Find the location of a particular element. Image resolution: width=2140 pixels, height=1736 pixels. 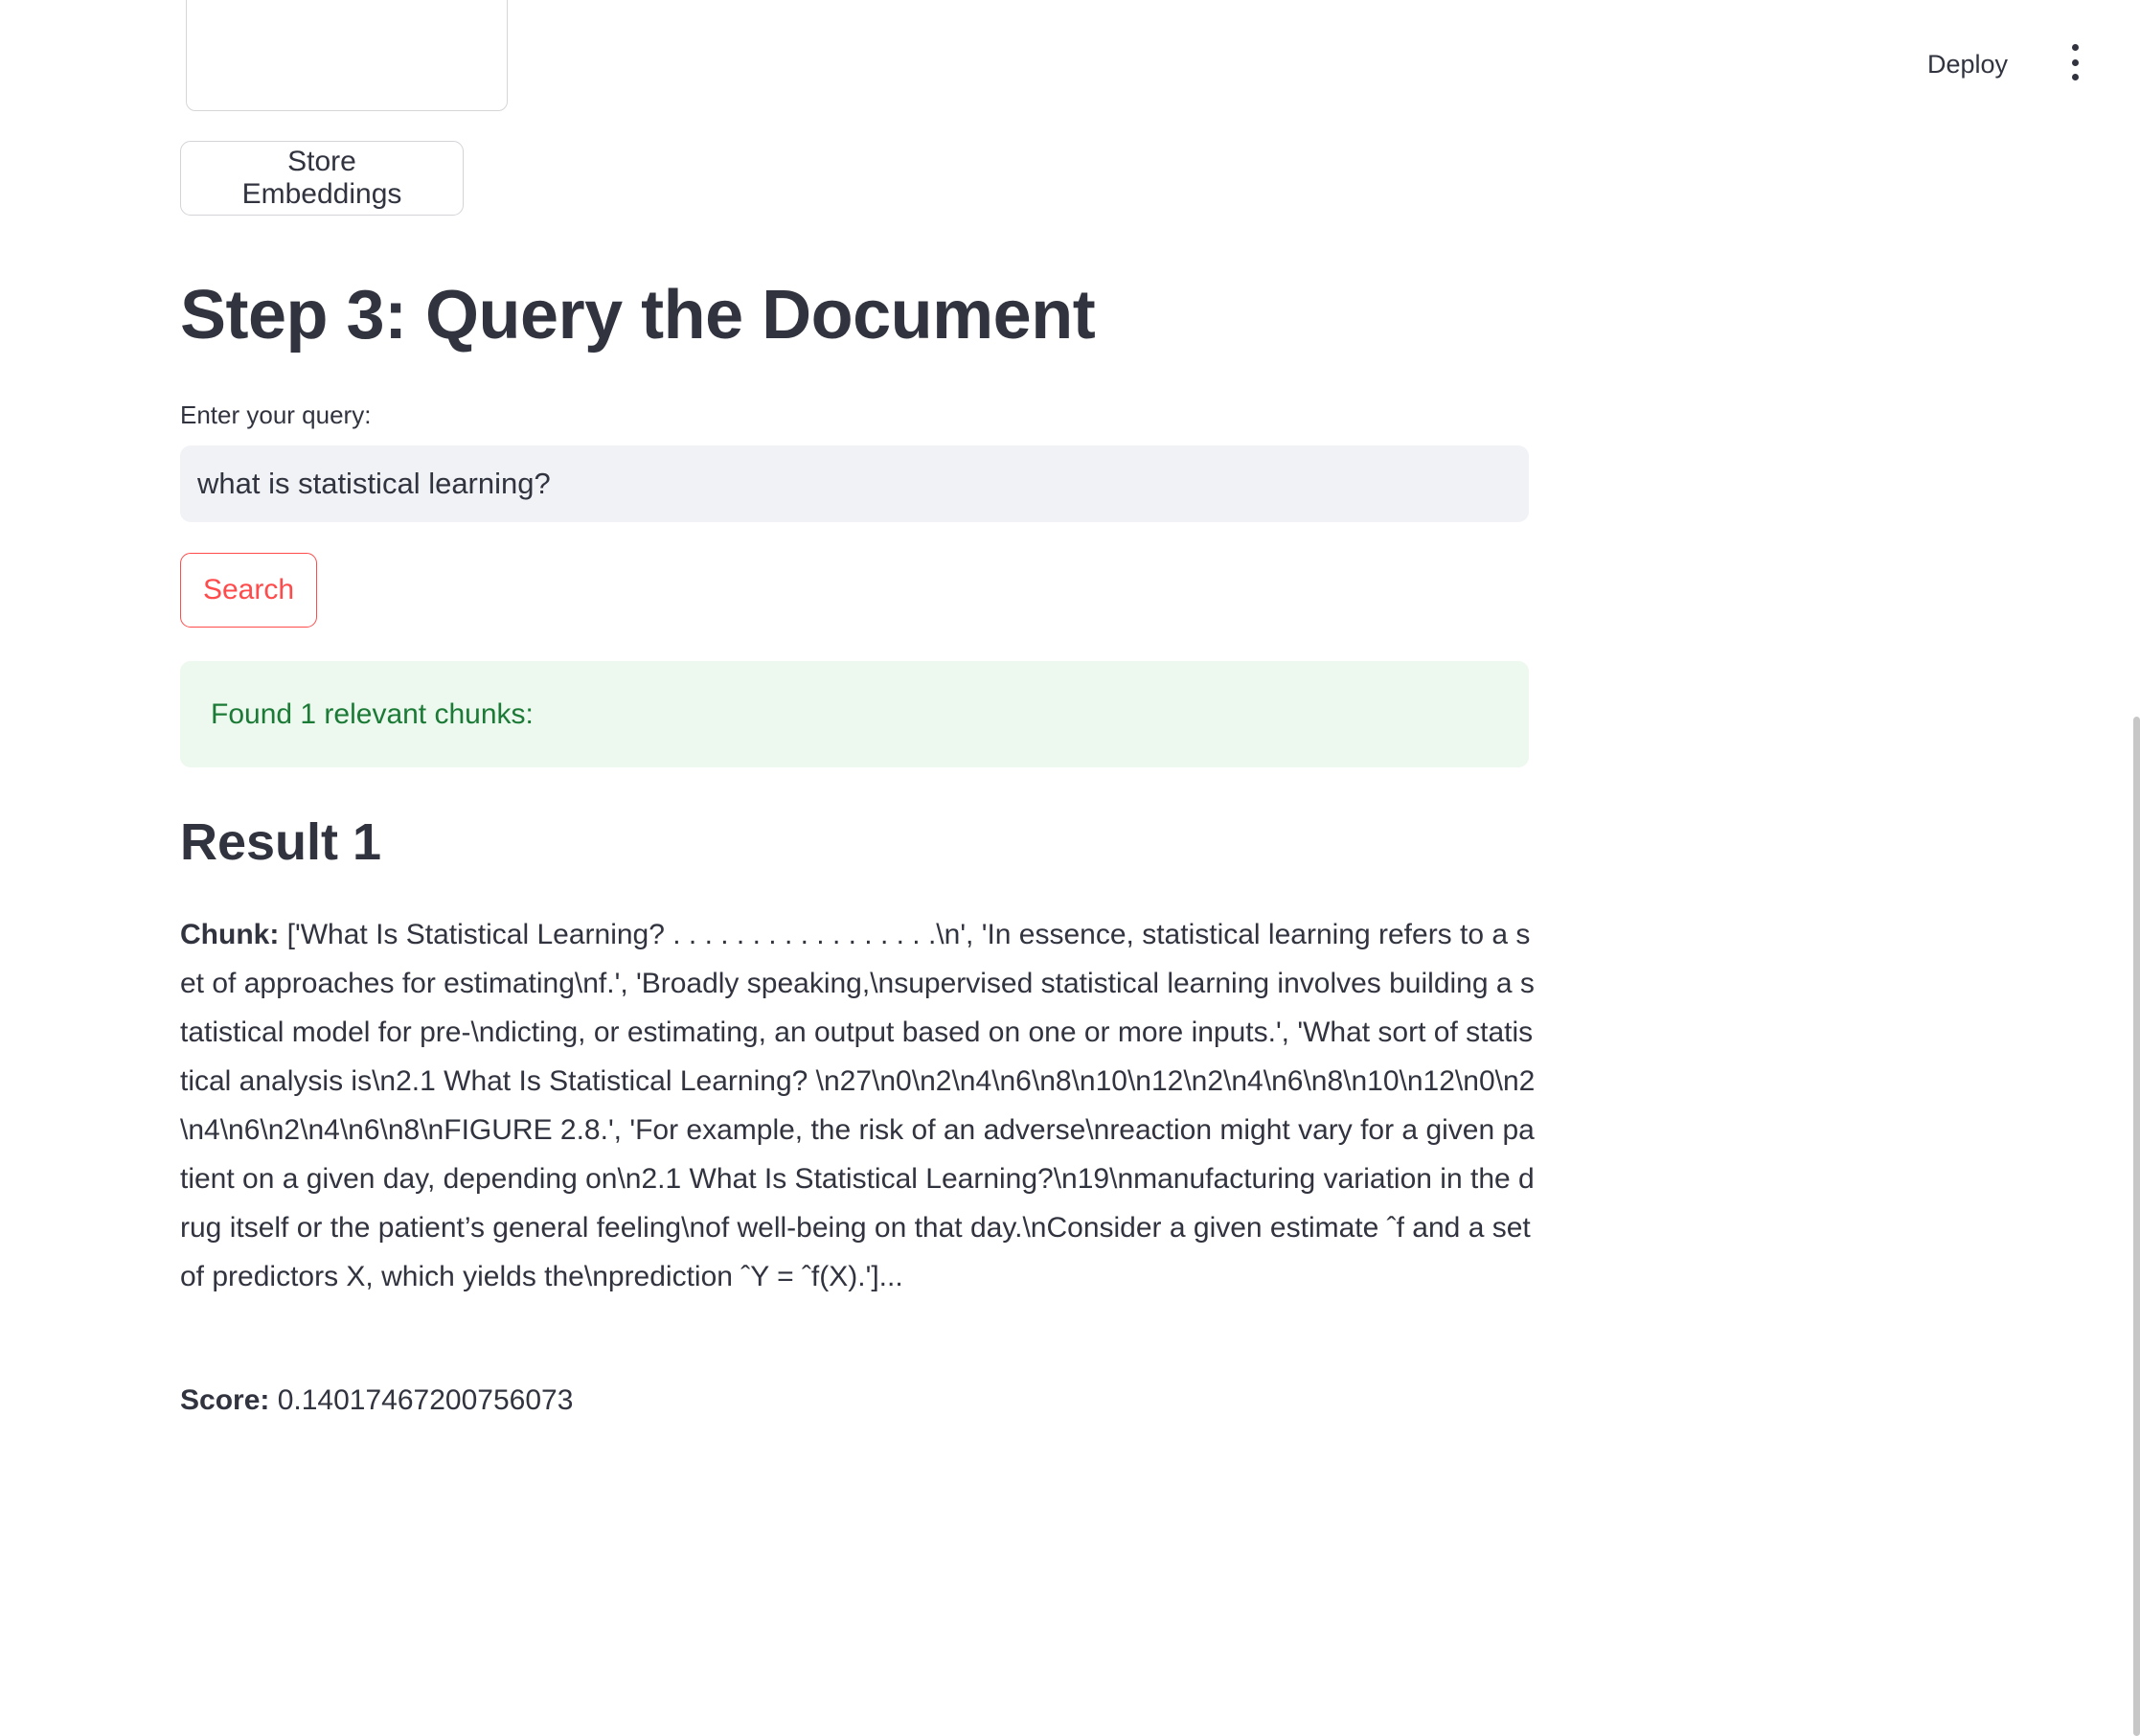

search-button: Search is located at coordinates (249, 590).